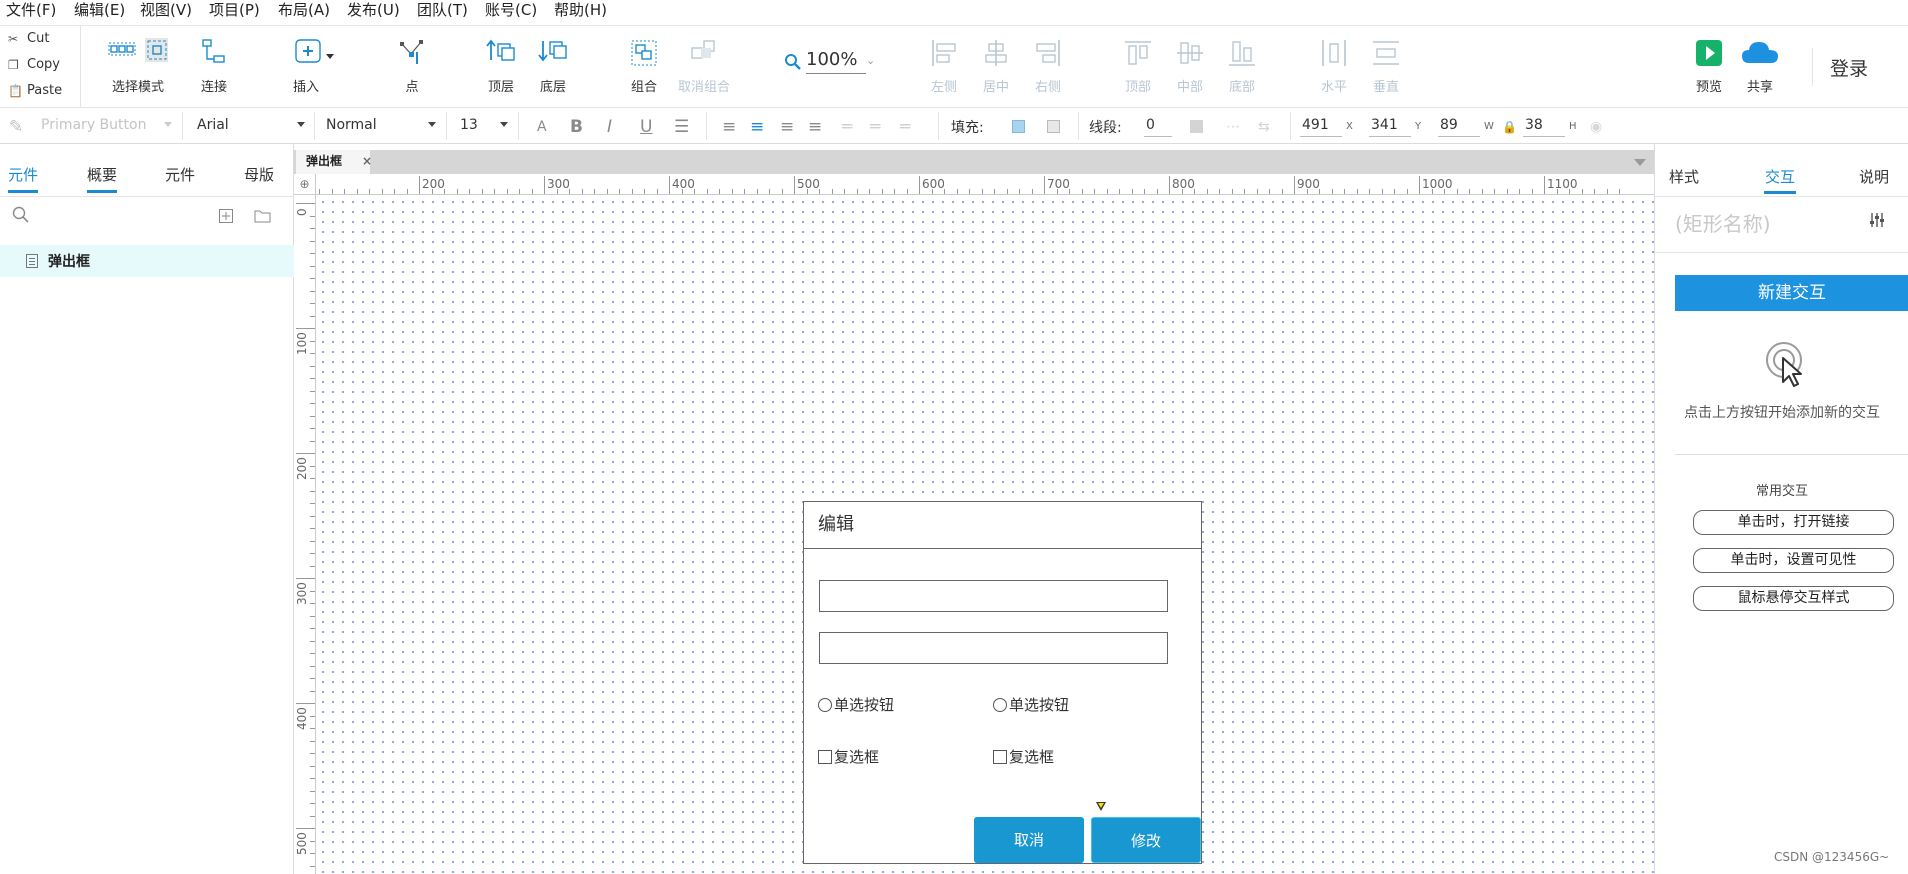  Describe the element at coordinates (234, 10) in the screenshot. I see `menu-project: 项目(P)` at that location.